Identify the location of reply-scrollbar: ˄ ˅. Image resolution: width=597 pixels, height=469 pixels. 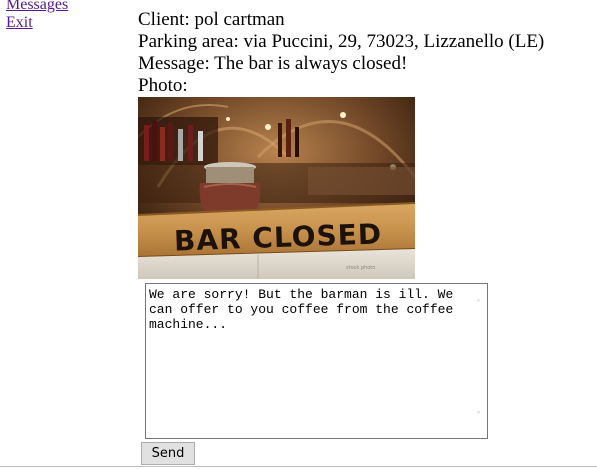
(478, 361).